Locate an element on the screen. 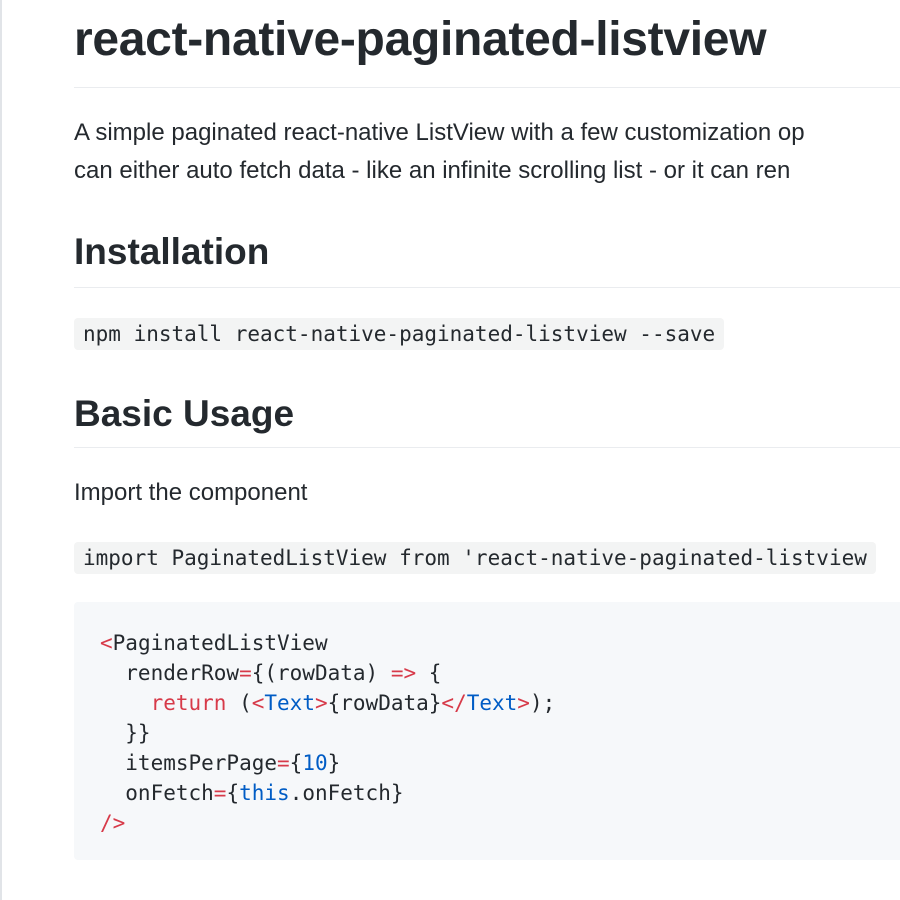 The height and width of the screenshot is (900, 900). code-token: {(rowData) is located at coordinates (321, 673).